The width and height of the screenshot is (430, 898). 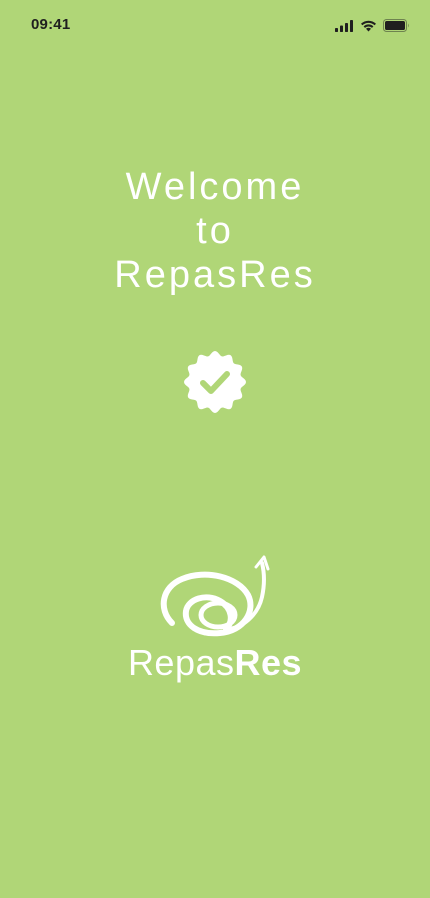 I want to click on welcome-line-3: RepasRes, so click(x=215, y=275).